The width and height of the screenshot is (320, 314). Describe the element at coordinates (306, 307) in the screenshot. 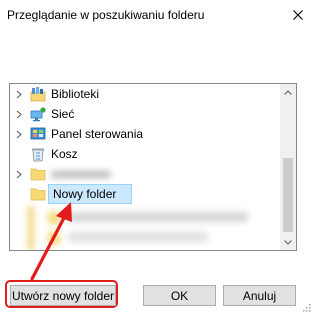

I see `resize-grip-icon` at that location.